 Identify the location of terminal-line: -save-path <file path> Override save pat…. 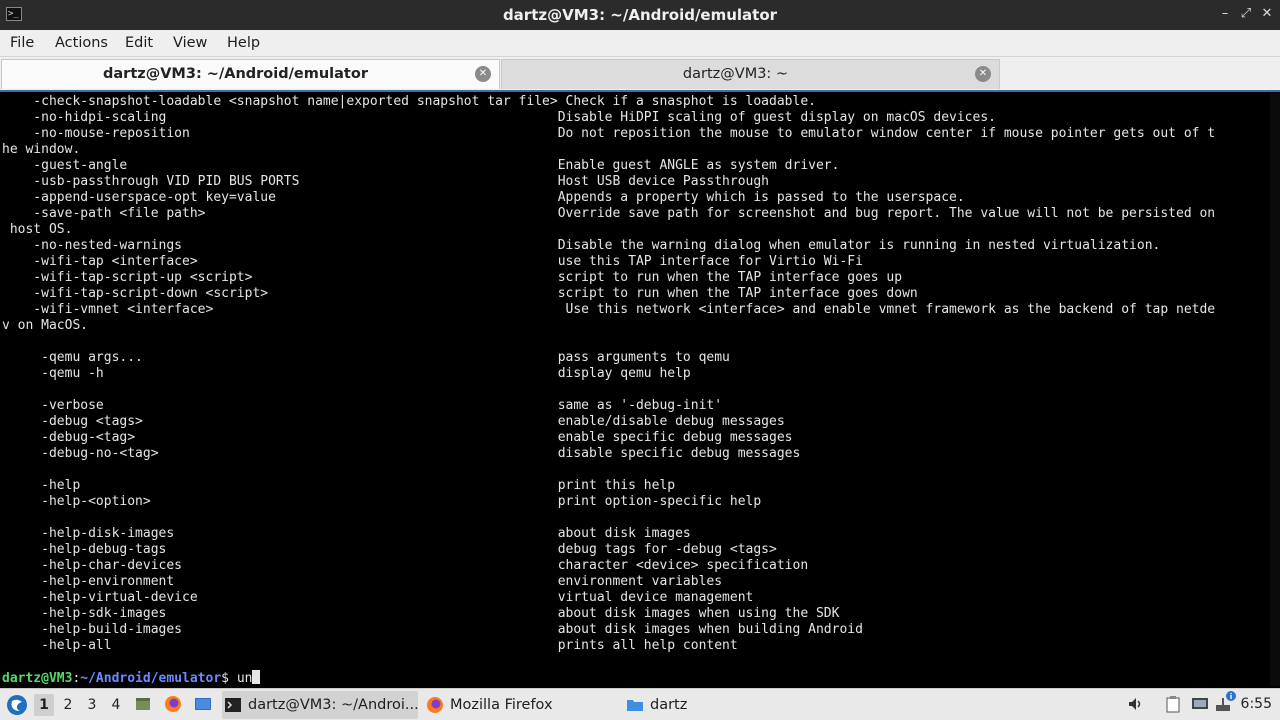
(609, 213).